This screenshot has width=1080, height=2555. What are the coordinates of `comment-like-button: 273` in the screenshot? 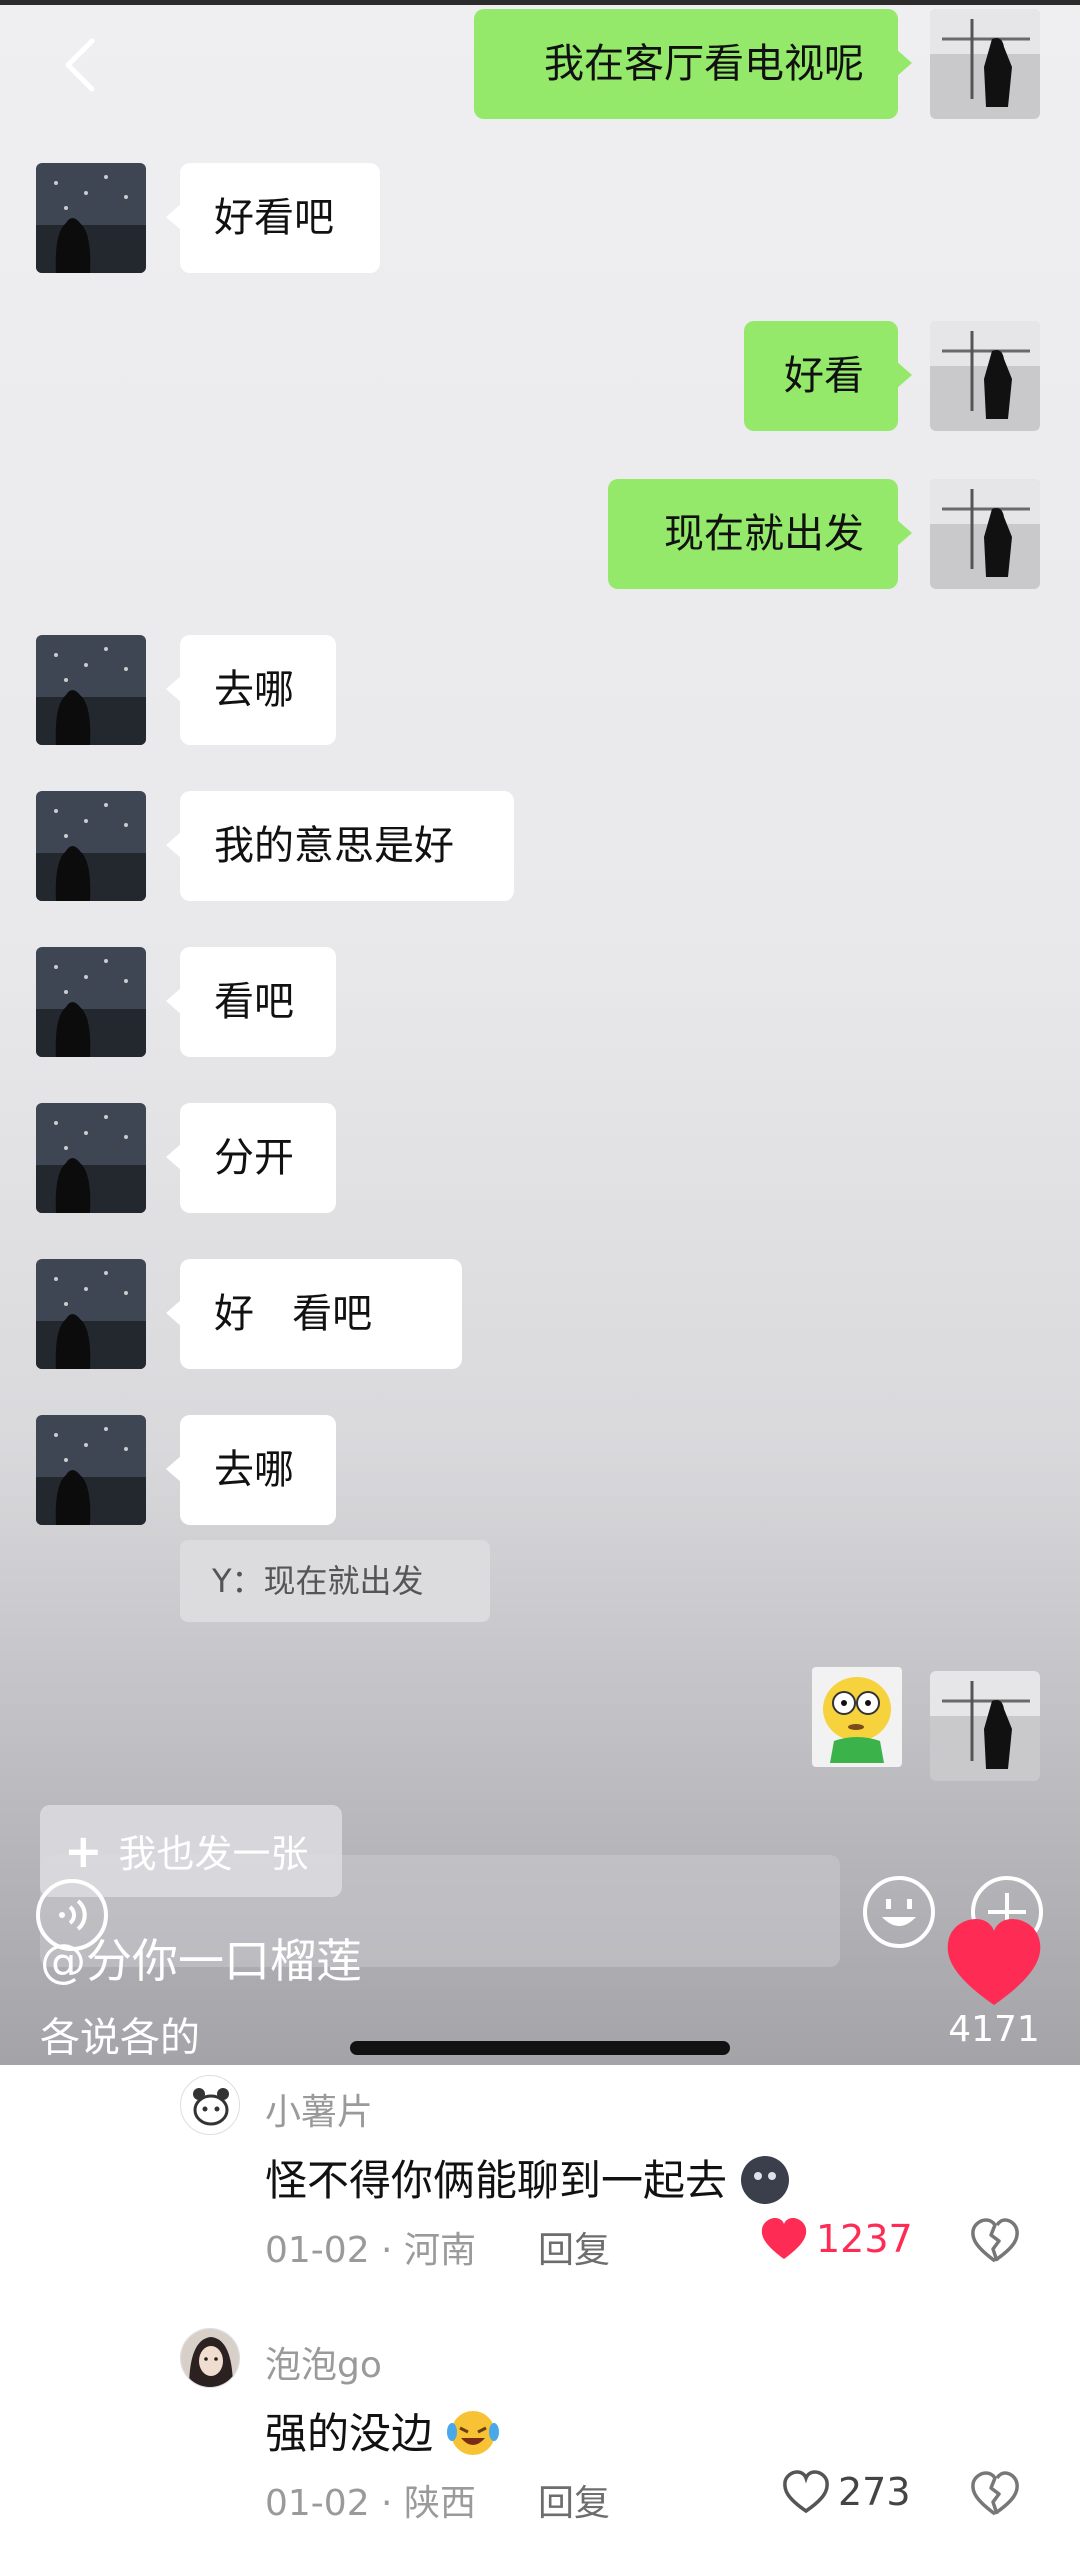 It's located at (846, 2492).